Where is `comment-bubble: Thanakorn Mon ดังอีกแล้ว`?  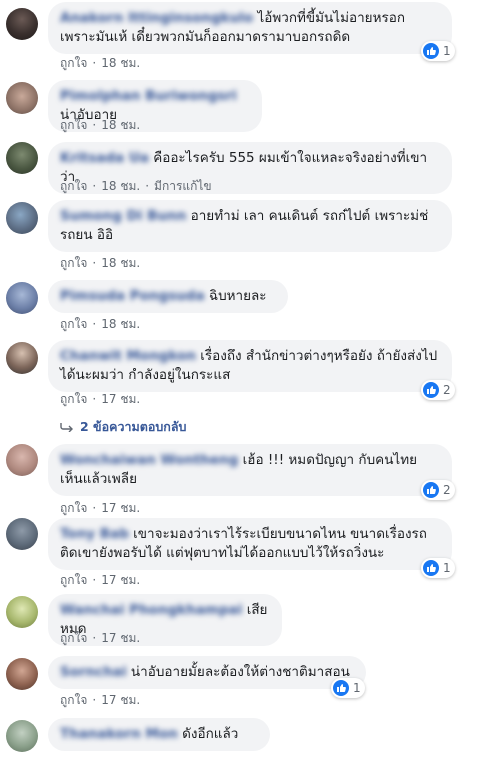 comment-bubble: Thanakorn Mon ดังอีกแล้ว is located at coordinates (159, 734).